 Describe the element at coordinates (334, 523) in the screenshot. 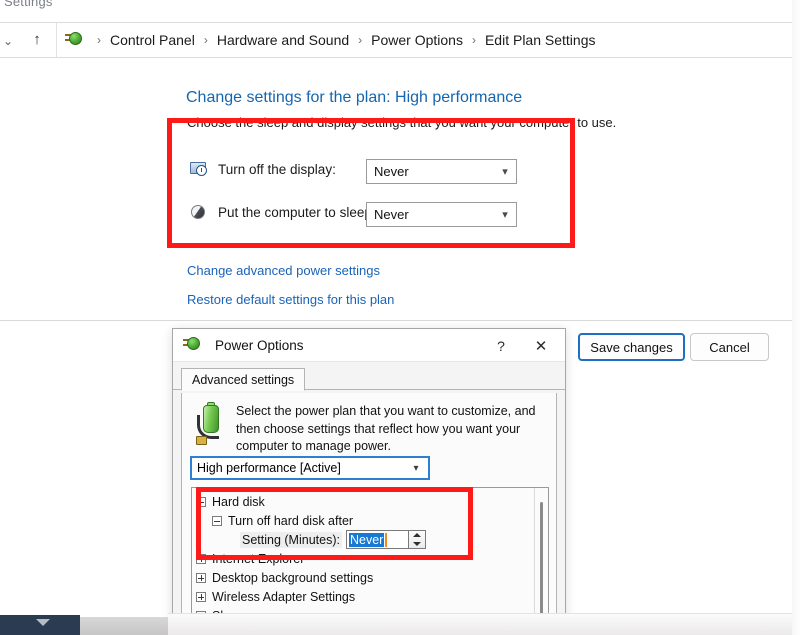

I see `annotation-box-hard-disk` at that location.